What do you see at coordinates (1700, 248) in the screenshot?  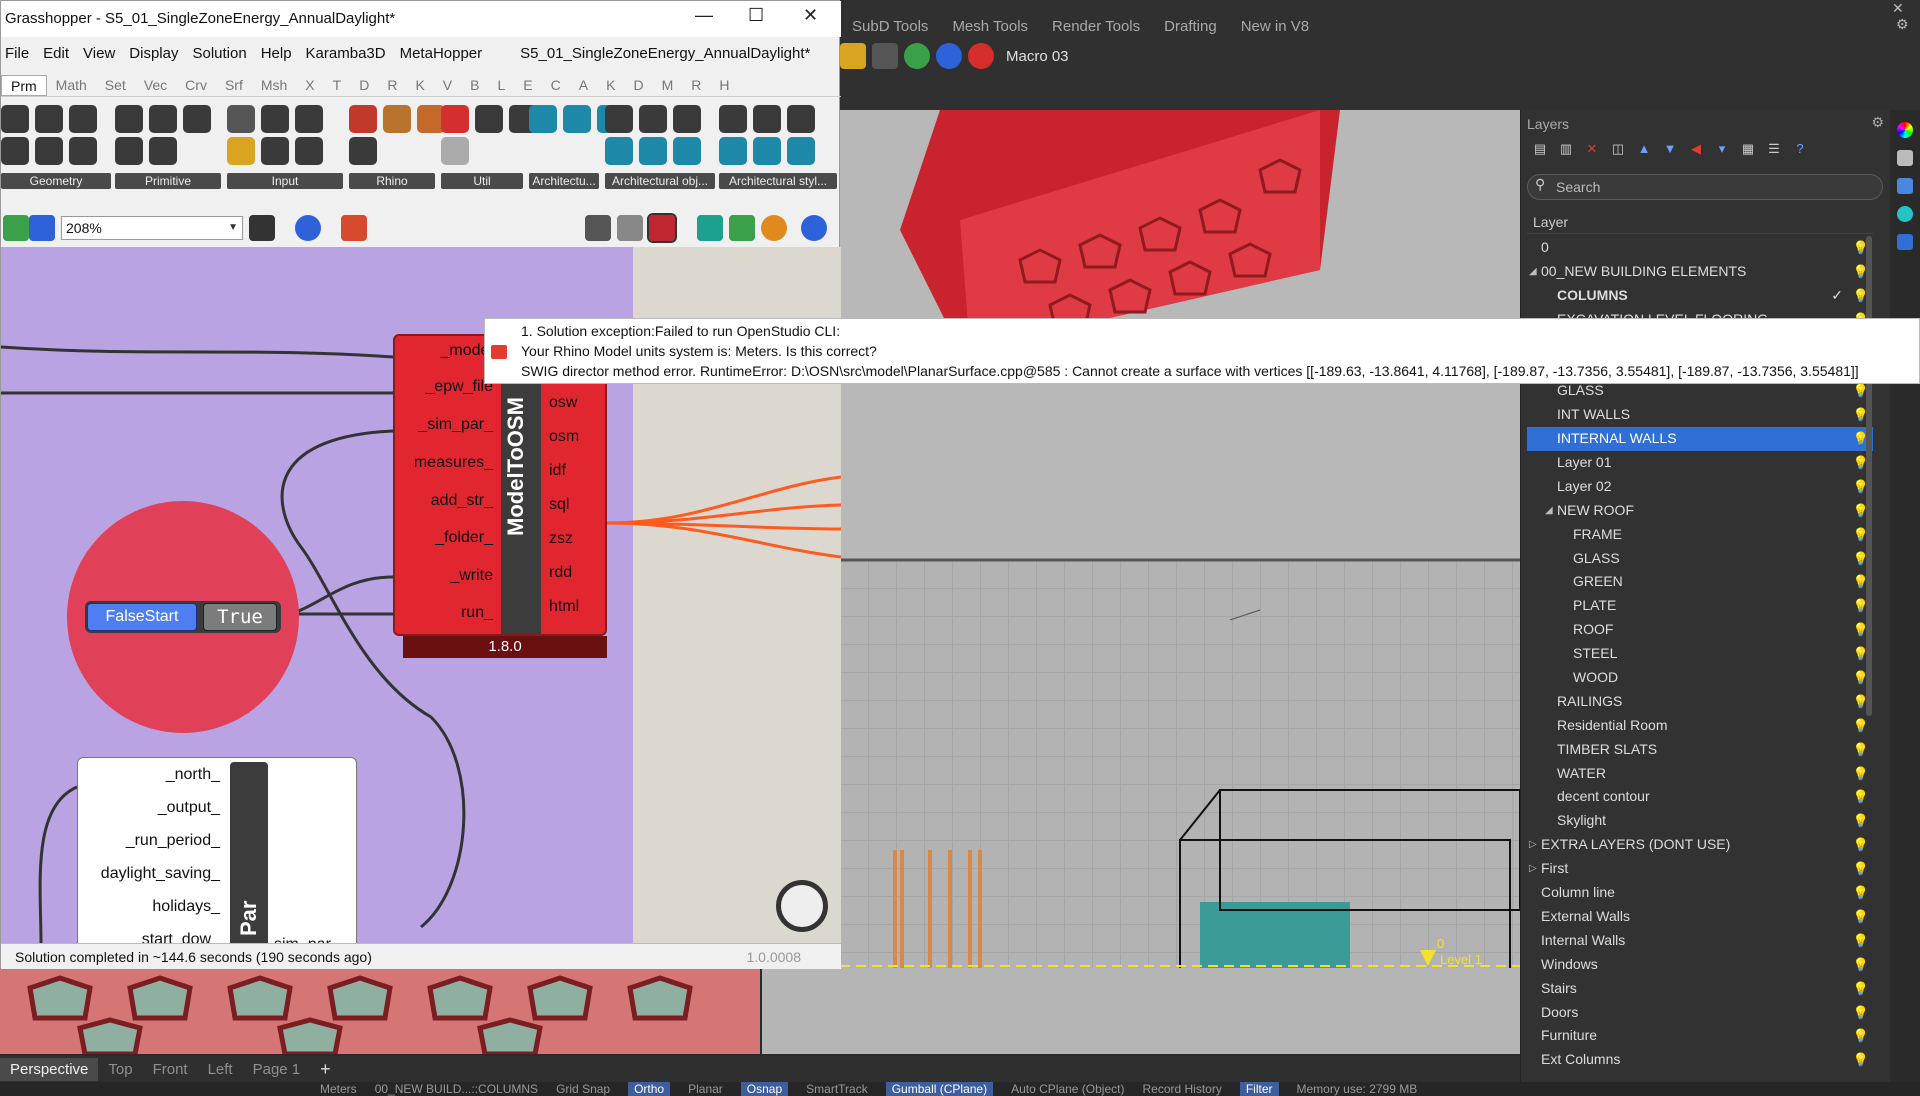 I see `layer-row: 0 💡` at bounding box center [1700, 248].